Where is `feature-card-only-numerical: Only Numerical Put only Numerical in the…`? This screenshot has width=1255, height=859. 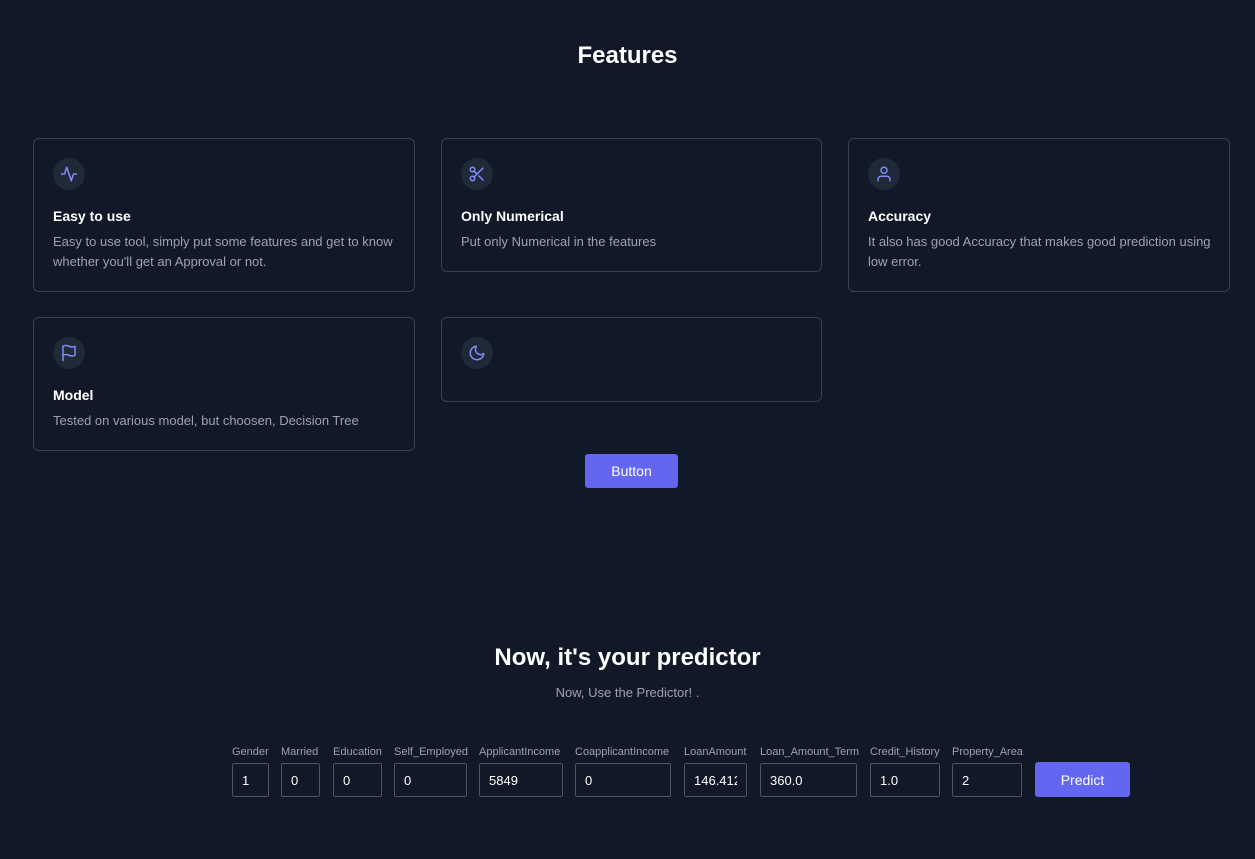 feature-card-only-numerical: Only Numerical Put only Numerical in the… is located at coordinates (631, 205).